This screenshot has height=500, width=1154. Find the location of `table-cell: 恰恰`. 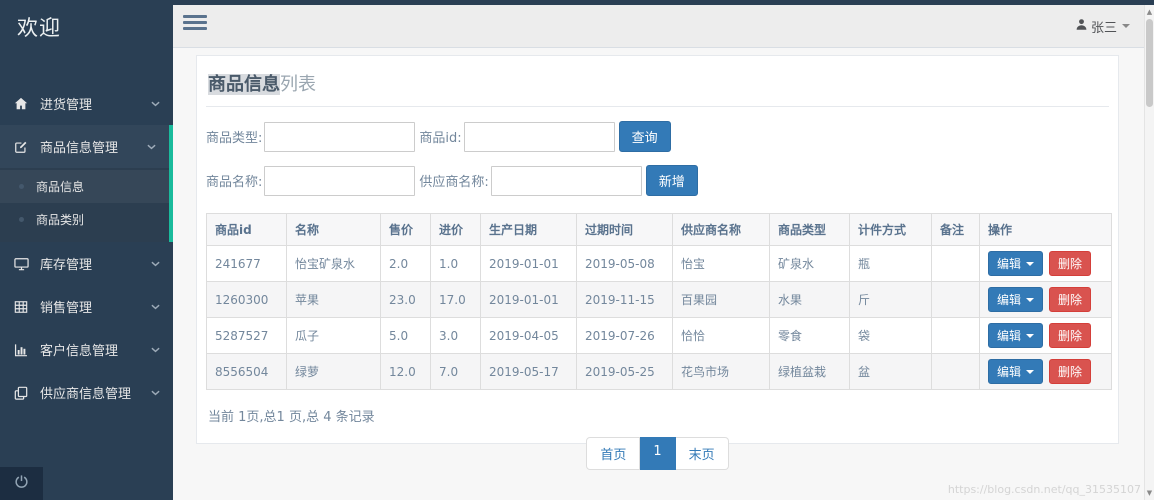

table-cell: 恰恰 is located at coordinates (721, 335).